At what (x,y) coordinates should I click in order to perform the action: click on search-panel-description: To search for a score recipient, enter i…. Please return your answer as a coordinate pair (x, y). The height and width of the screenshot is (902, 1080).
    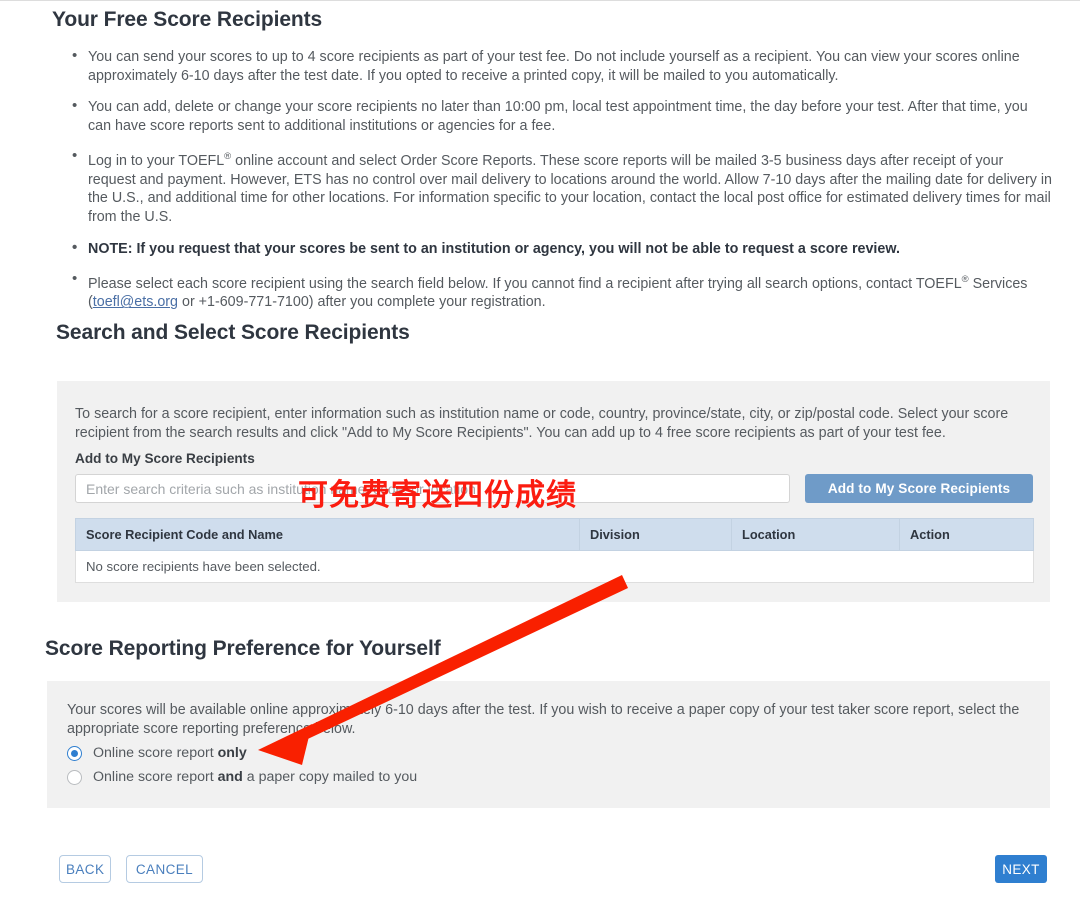
    Looking at the image, I should click on (542, 423).